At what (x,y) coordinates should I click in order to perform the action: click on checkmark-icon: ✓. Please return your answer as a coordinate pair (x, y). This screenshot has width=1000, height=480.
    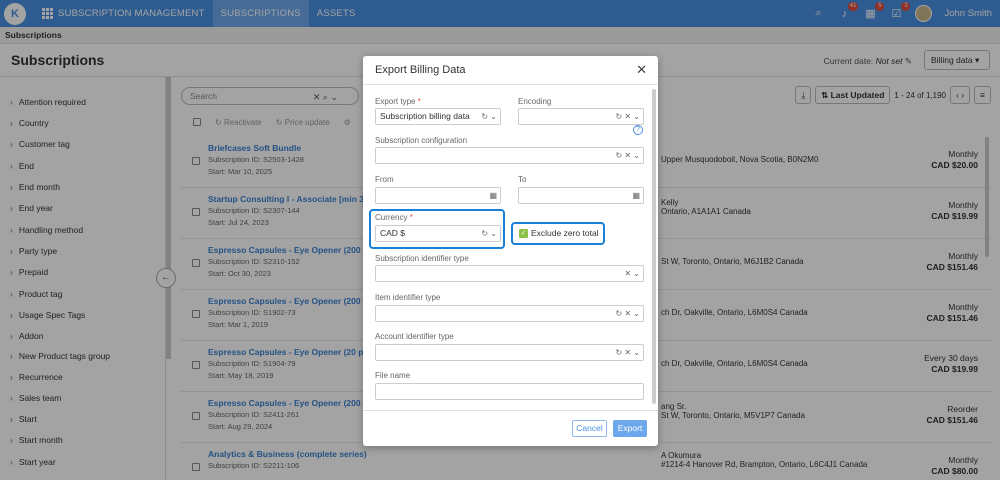
    Looking at the image, I should click on (523, 233).